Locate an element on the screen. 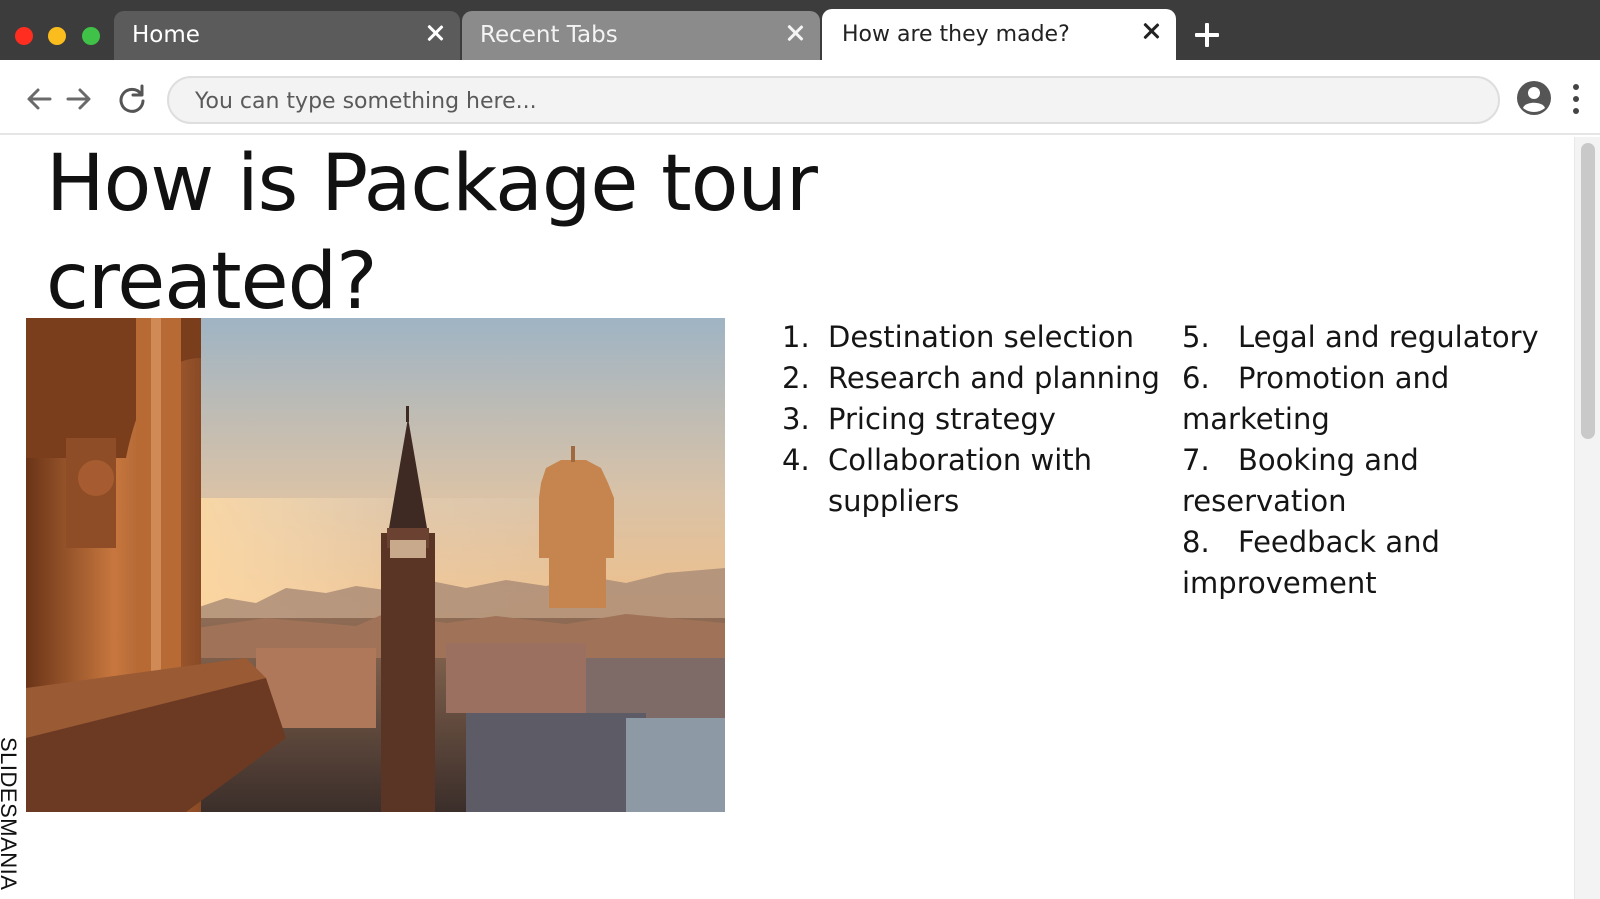 The height and width of the screenshot is (899, 1600). tab-recent-tabs: Recent Tabs is located at coordinates (641, 35).